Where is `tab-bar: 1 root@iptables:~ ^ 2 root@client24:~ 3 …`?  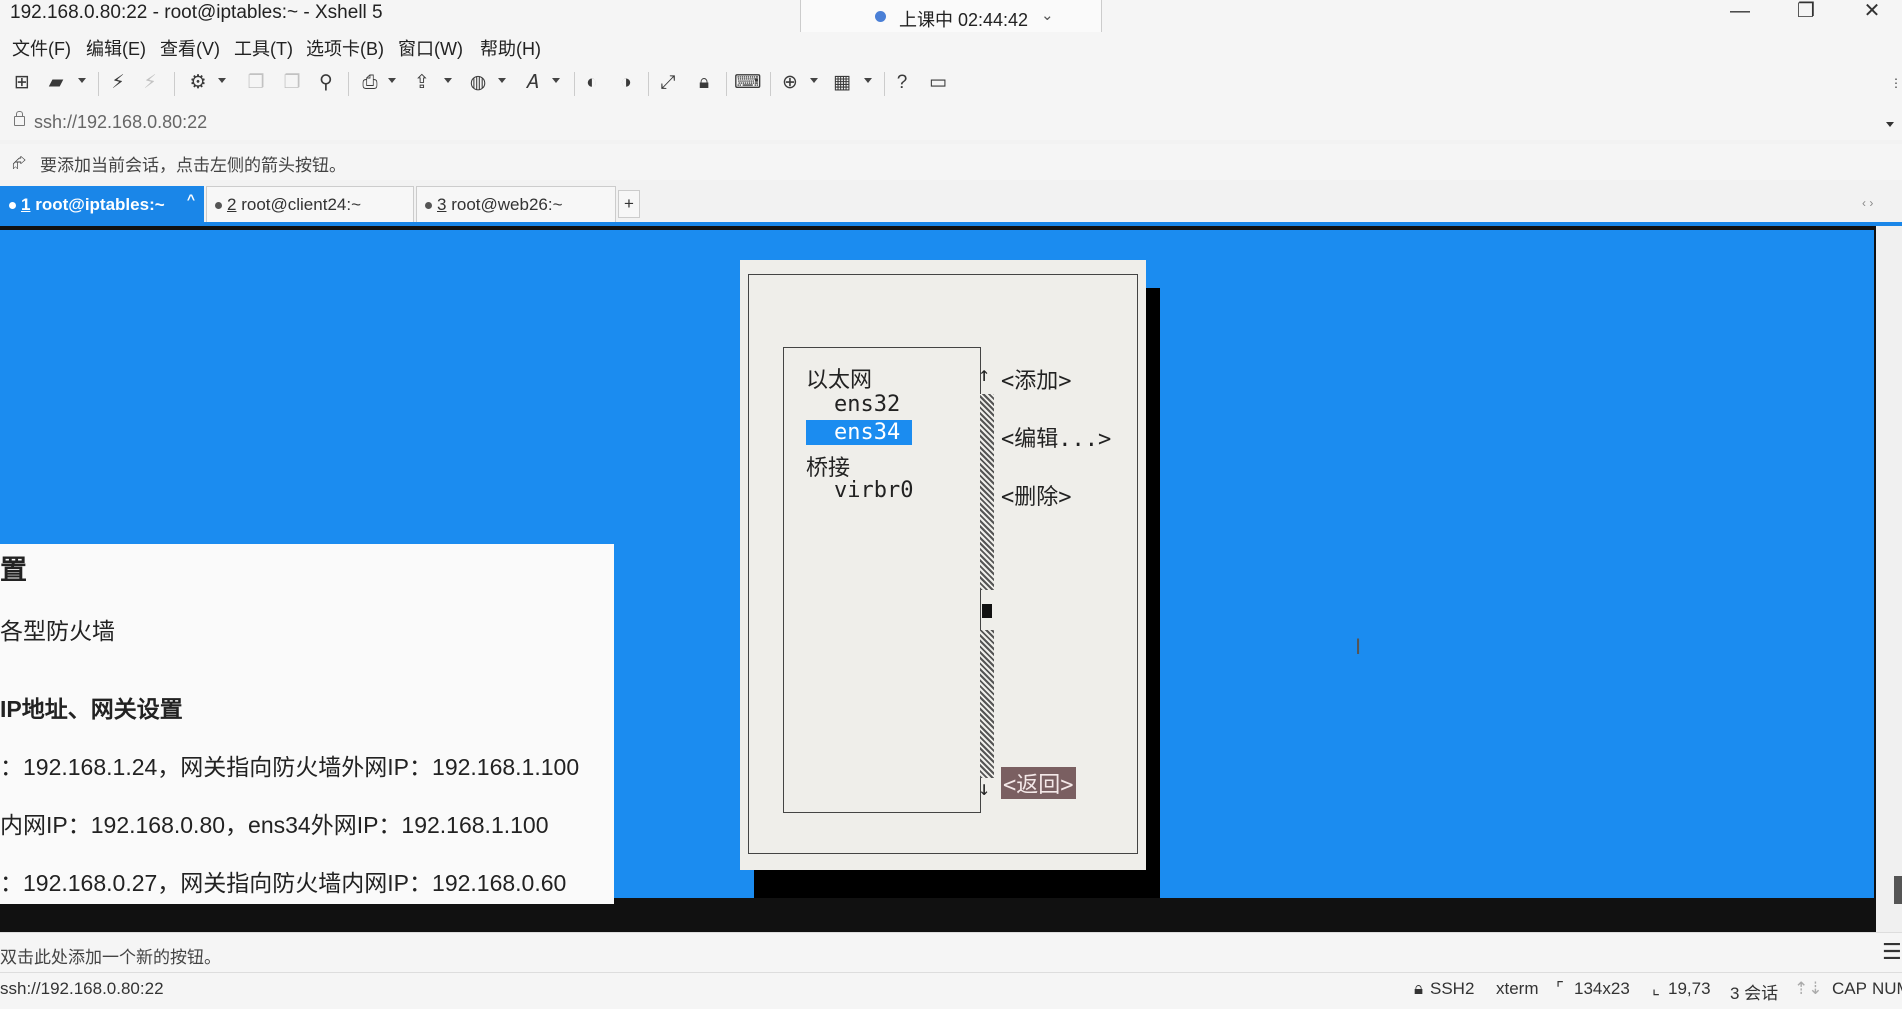
tab-bar: 1 root@iptables:~ ^ 2 root@client24:~ 3 … is located at coordinates (951, 205).